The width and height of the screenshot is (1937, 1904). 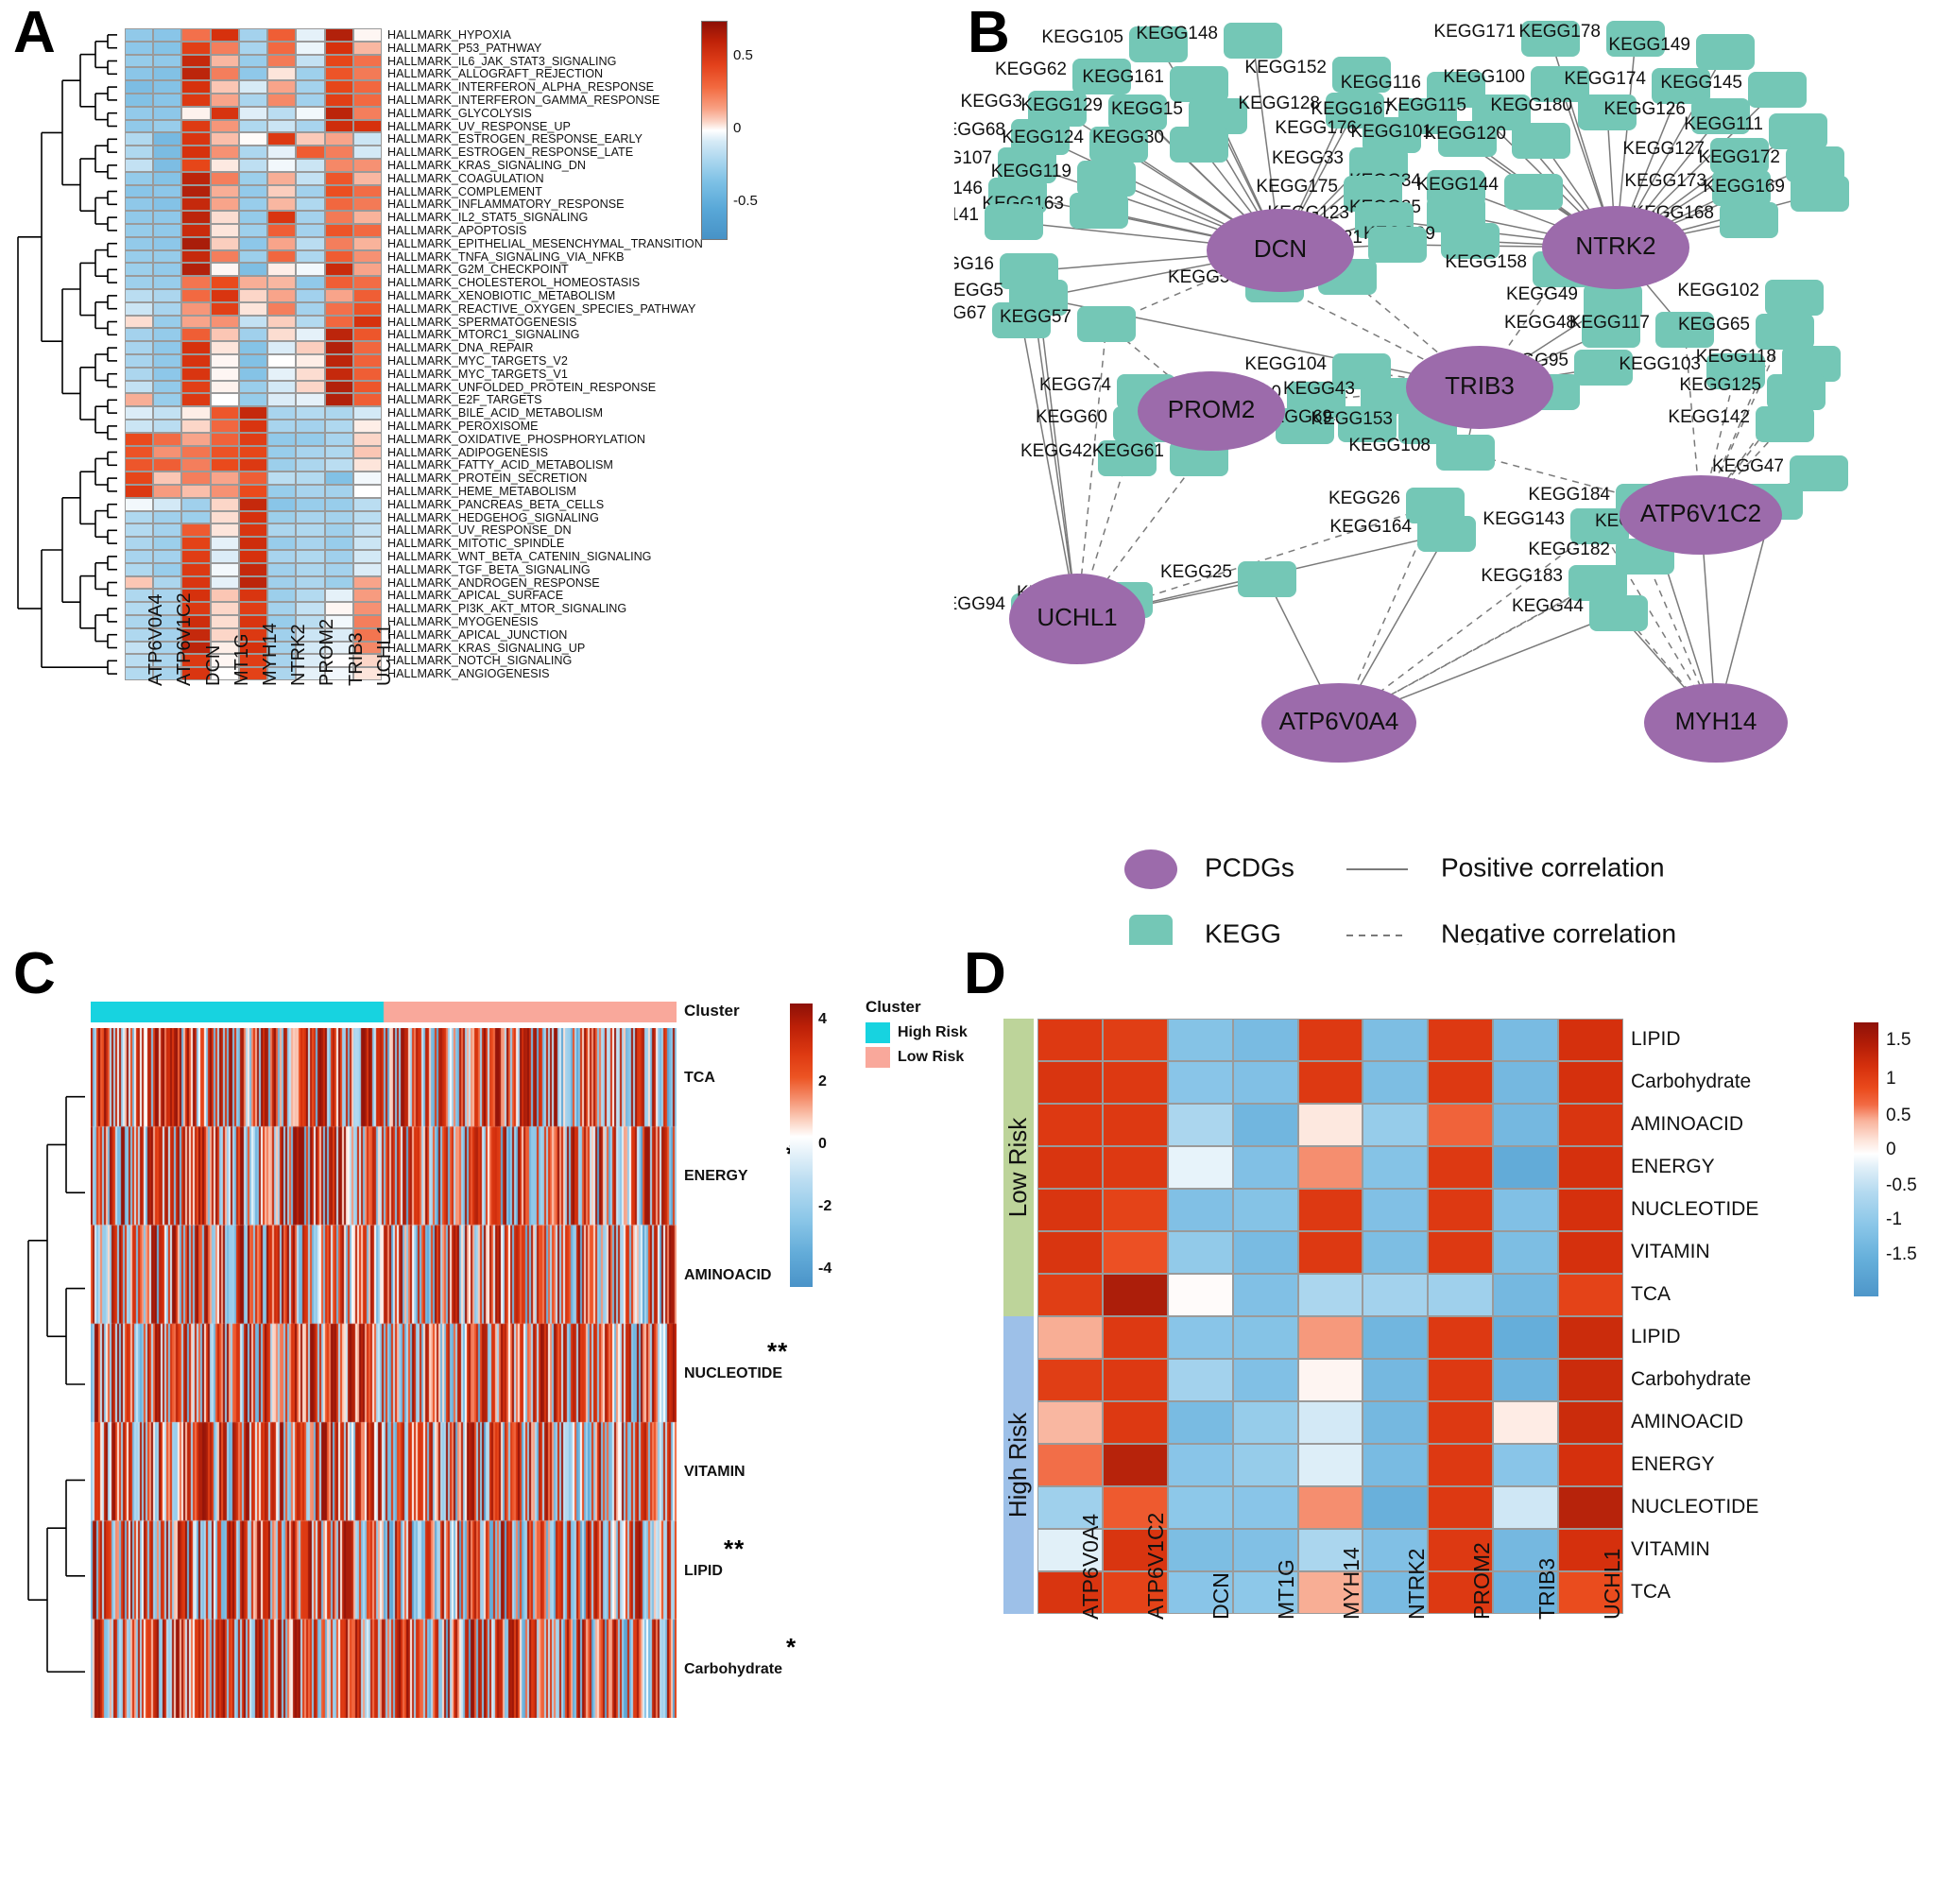 What do you see at coordinates (1866, 1159) in the screenshot?
I see `panel-d-colorbar-gradient` at bounding box center [1866, 1159].